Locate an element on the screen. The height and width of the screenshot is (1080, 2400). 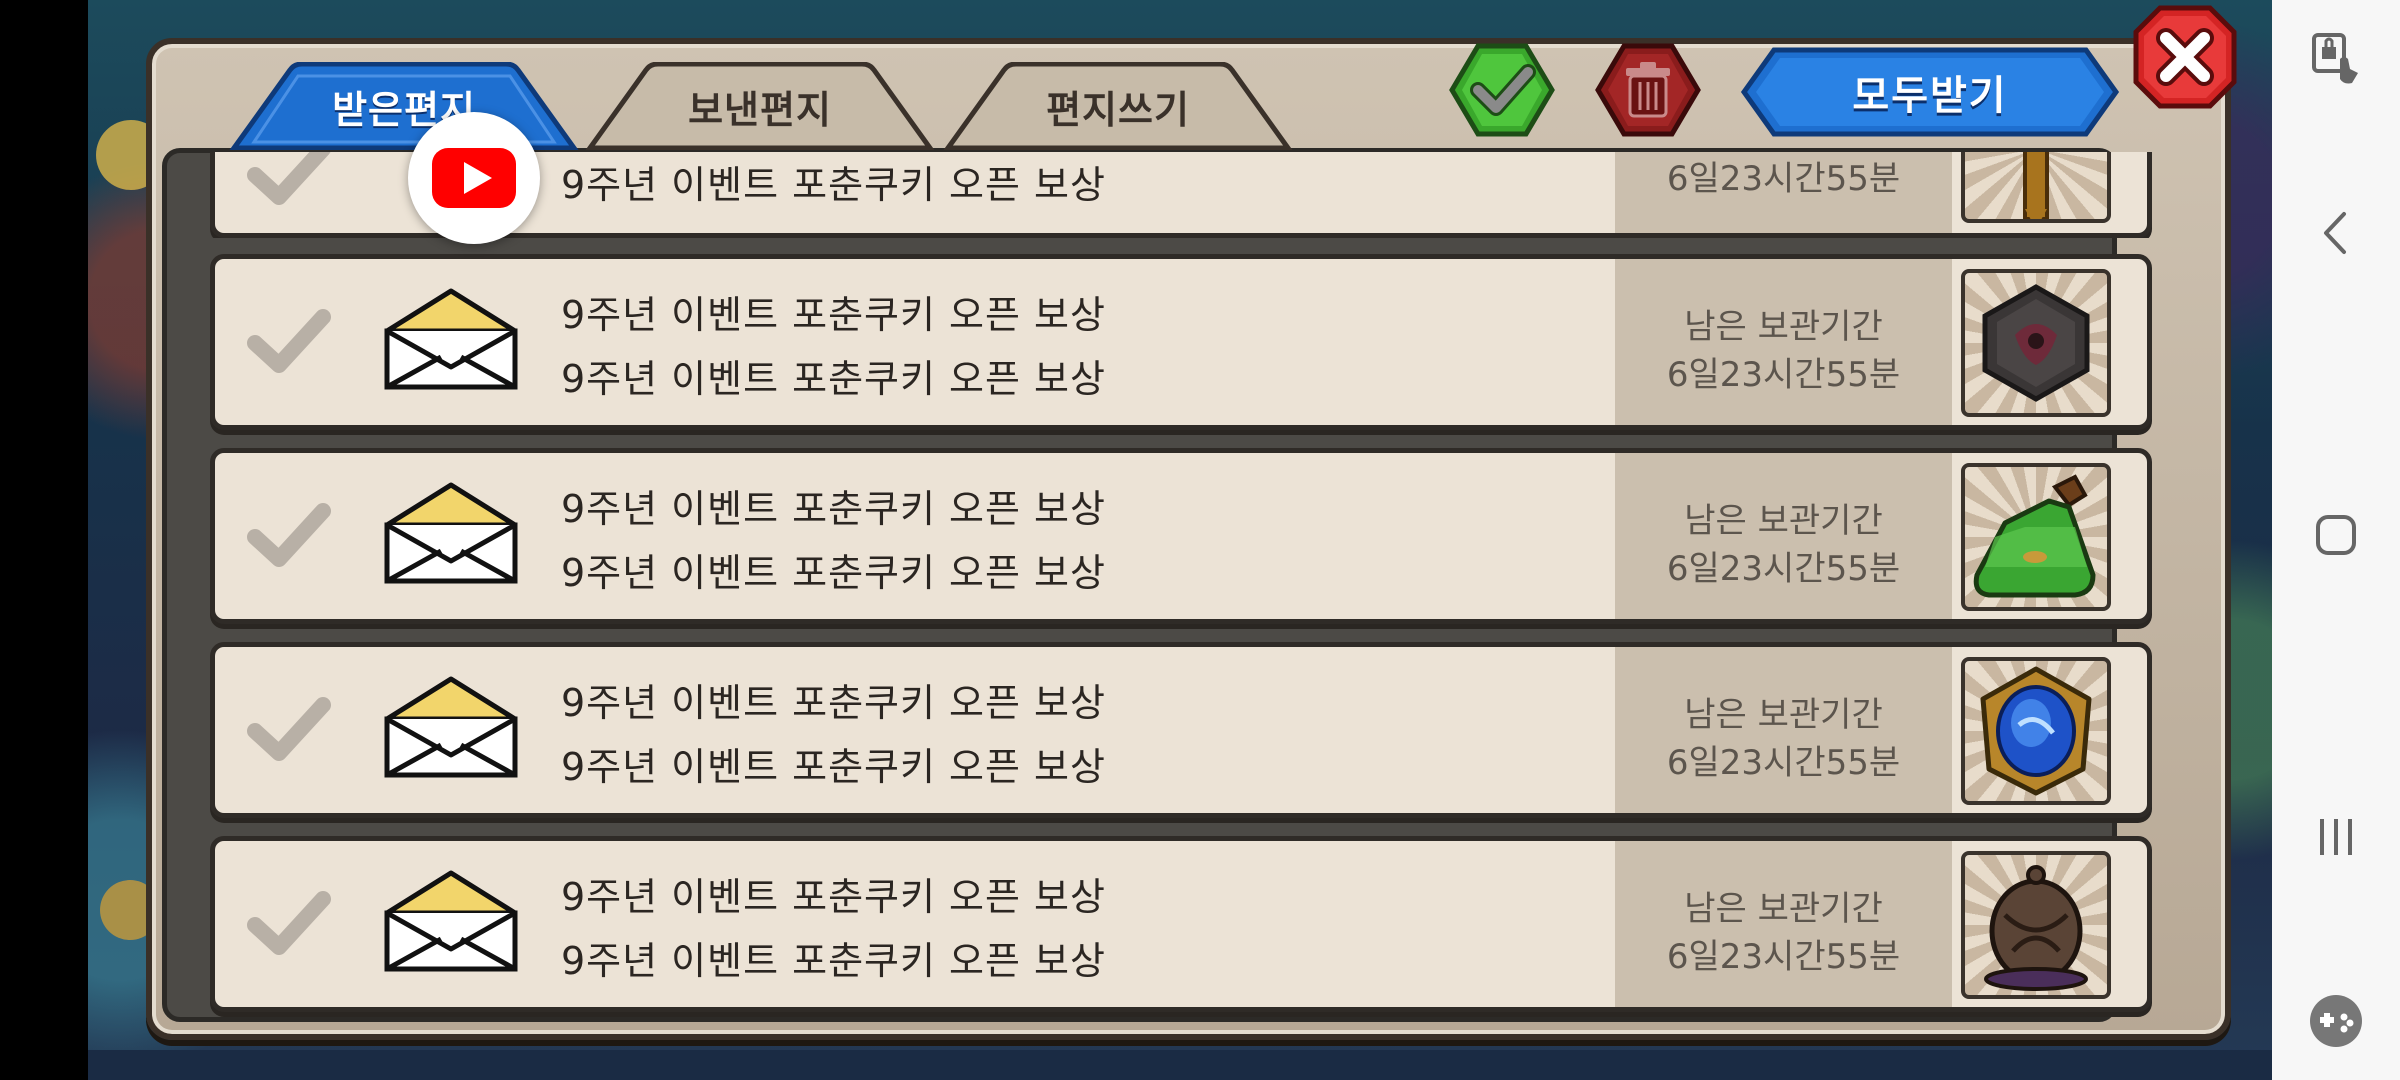
tab-sent: 보낸편지 is located at coordinates (760, 106).